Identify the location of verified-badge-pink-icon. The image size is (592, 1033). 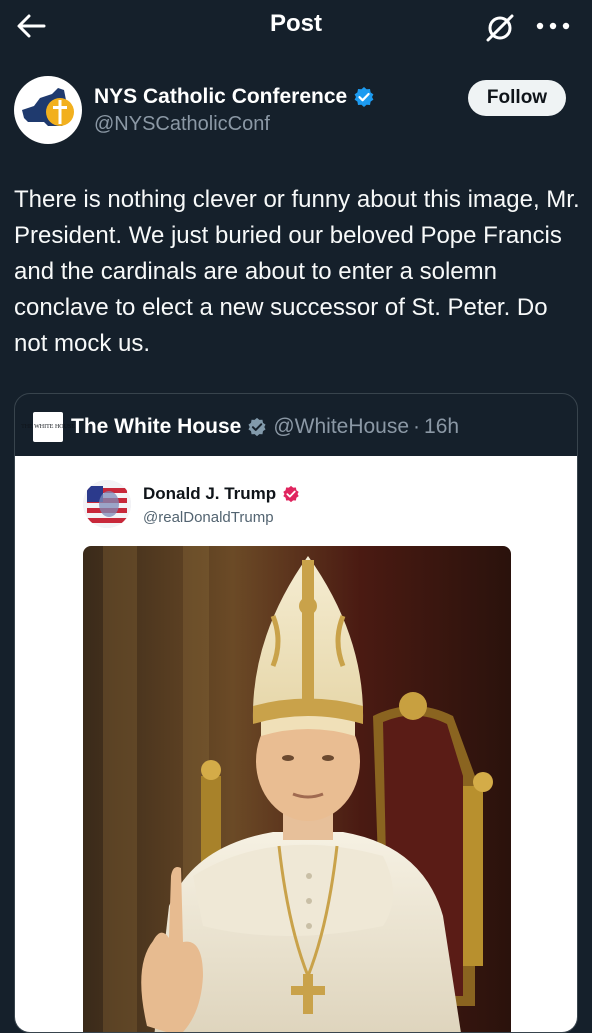
(291, 494).